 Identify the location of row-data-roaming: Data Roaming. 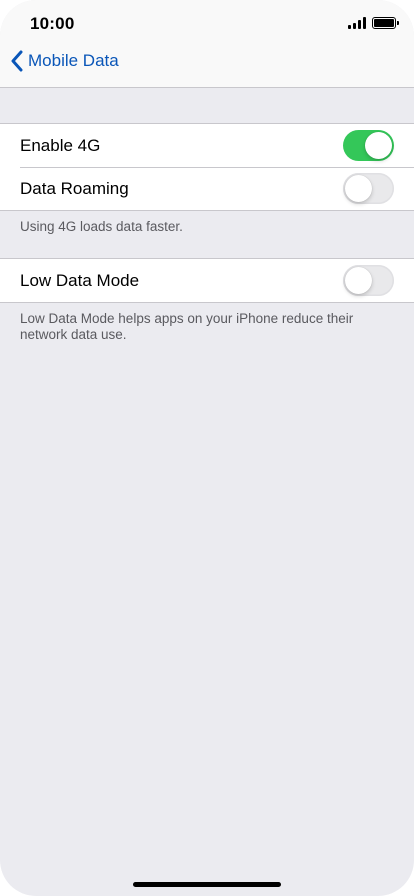
(207, 188).